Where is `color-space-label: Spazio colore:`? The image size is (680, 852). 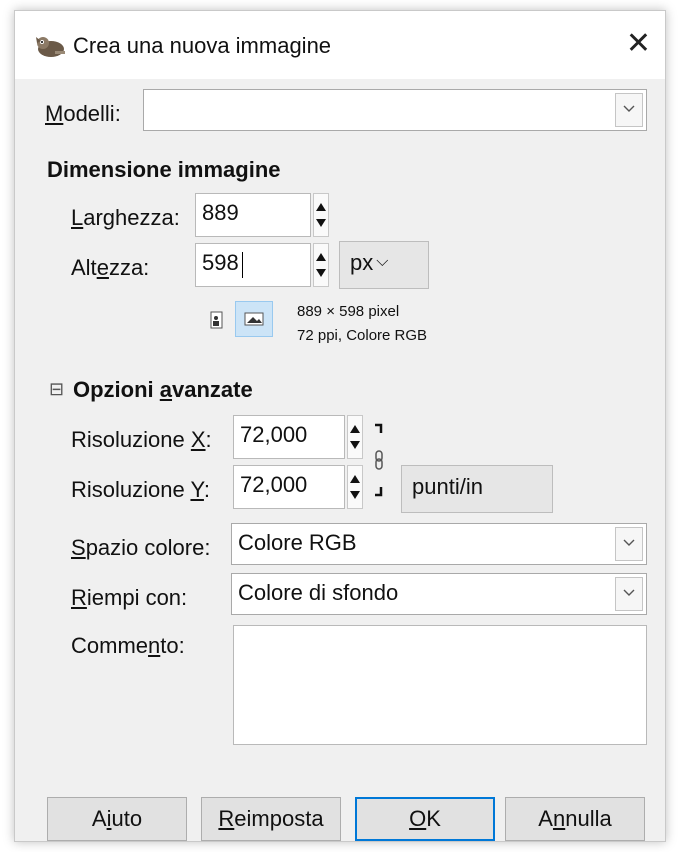 color-space-label: Spazio colore: is located at coordinates (141, 547).